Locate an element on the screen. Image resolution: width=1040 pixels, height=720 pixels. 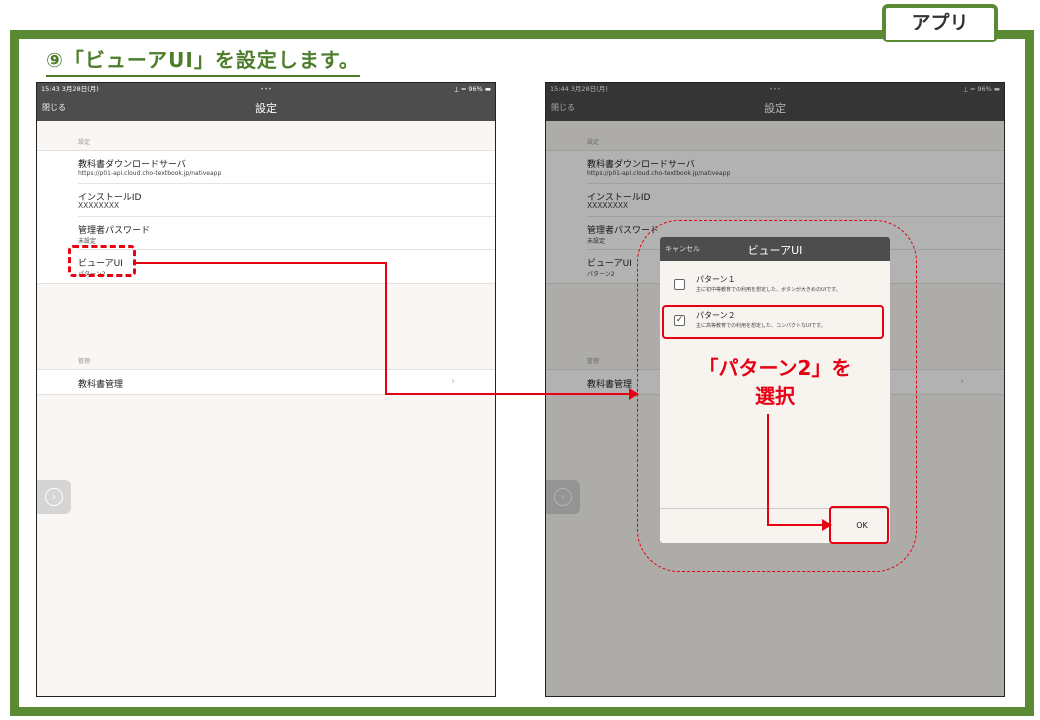
setting-item-admin-password: 管理者パスワード 未設定 is located at coordinates (286, 233).